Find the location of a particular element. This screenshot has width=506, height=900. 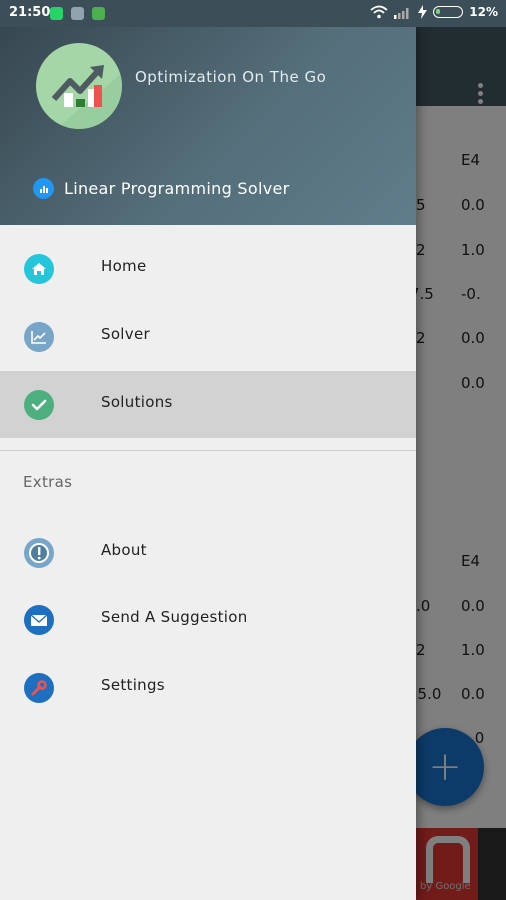

status-time: 21:50 is located at coordinates (30, 12).